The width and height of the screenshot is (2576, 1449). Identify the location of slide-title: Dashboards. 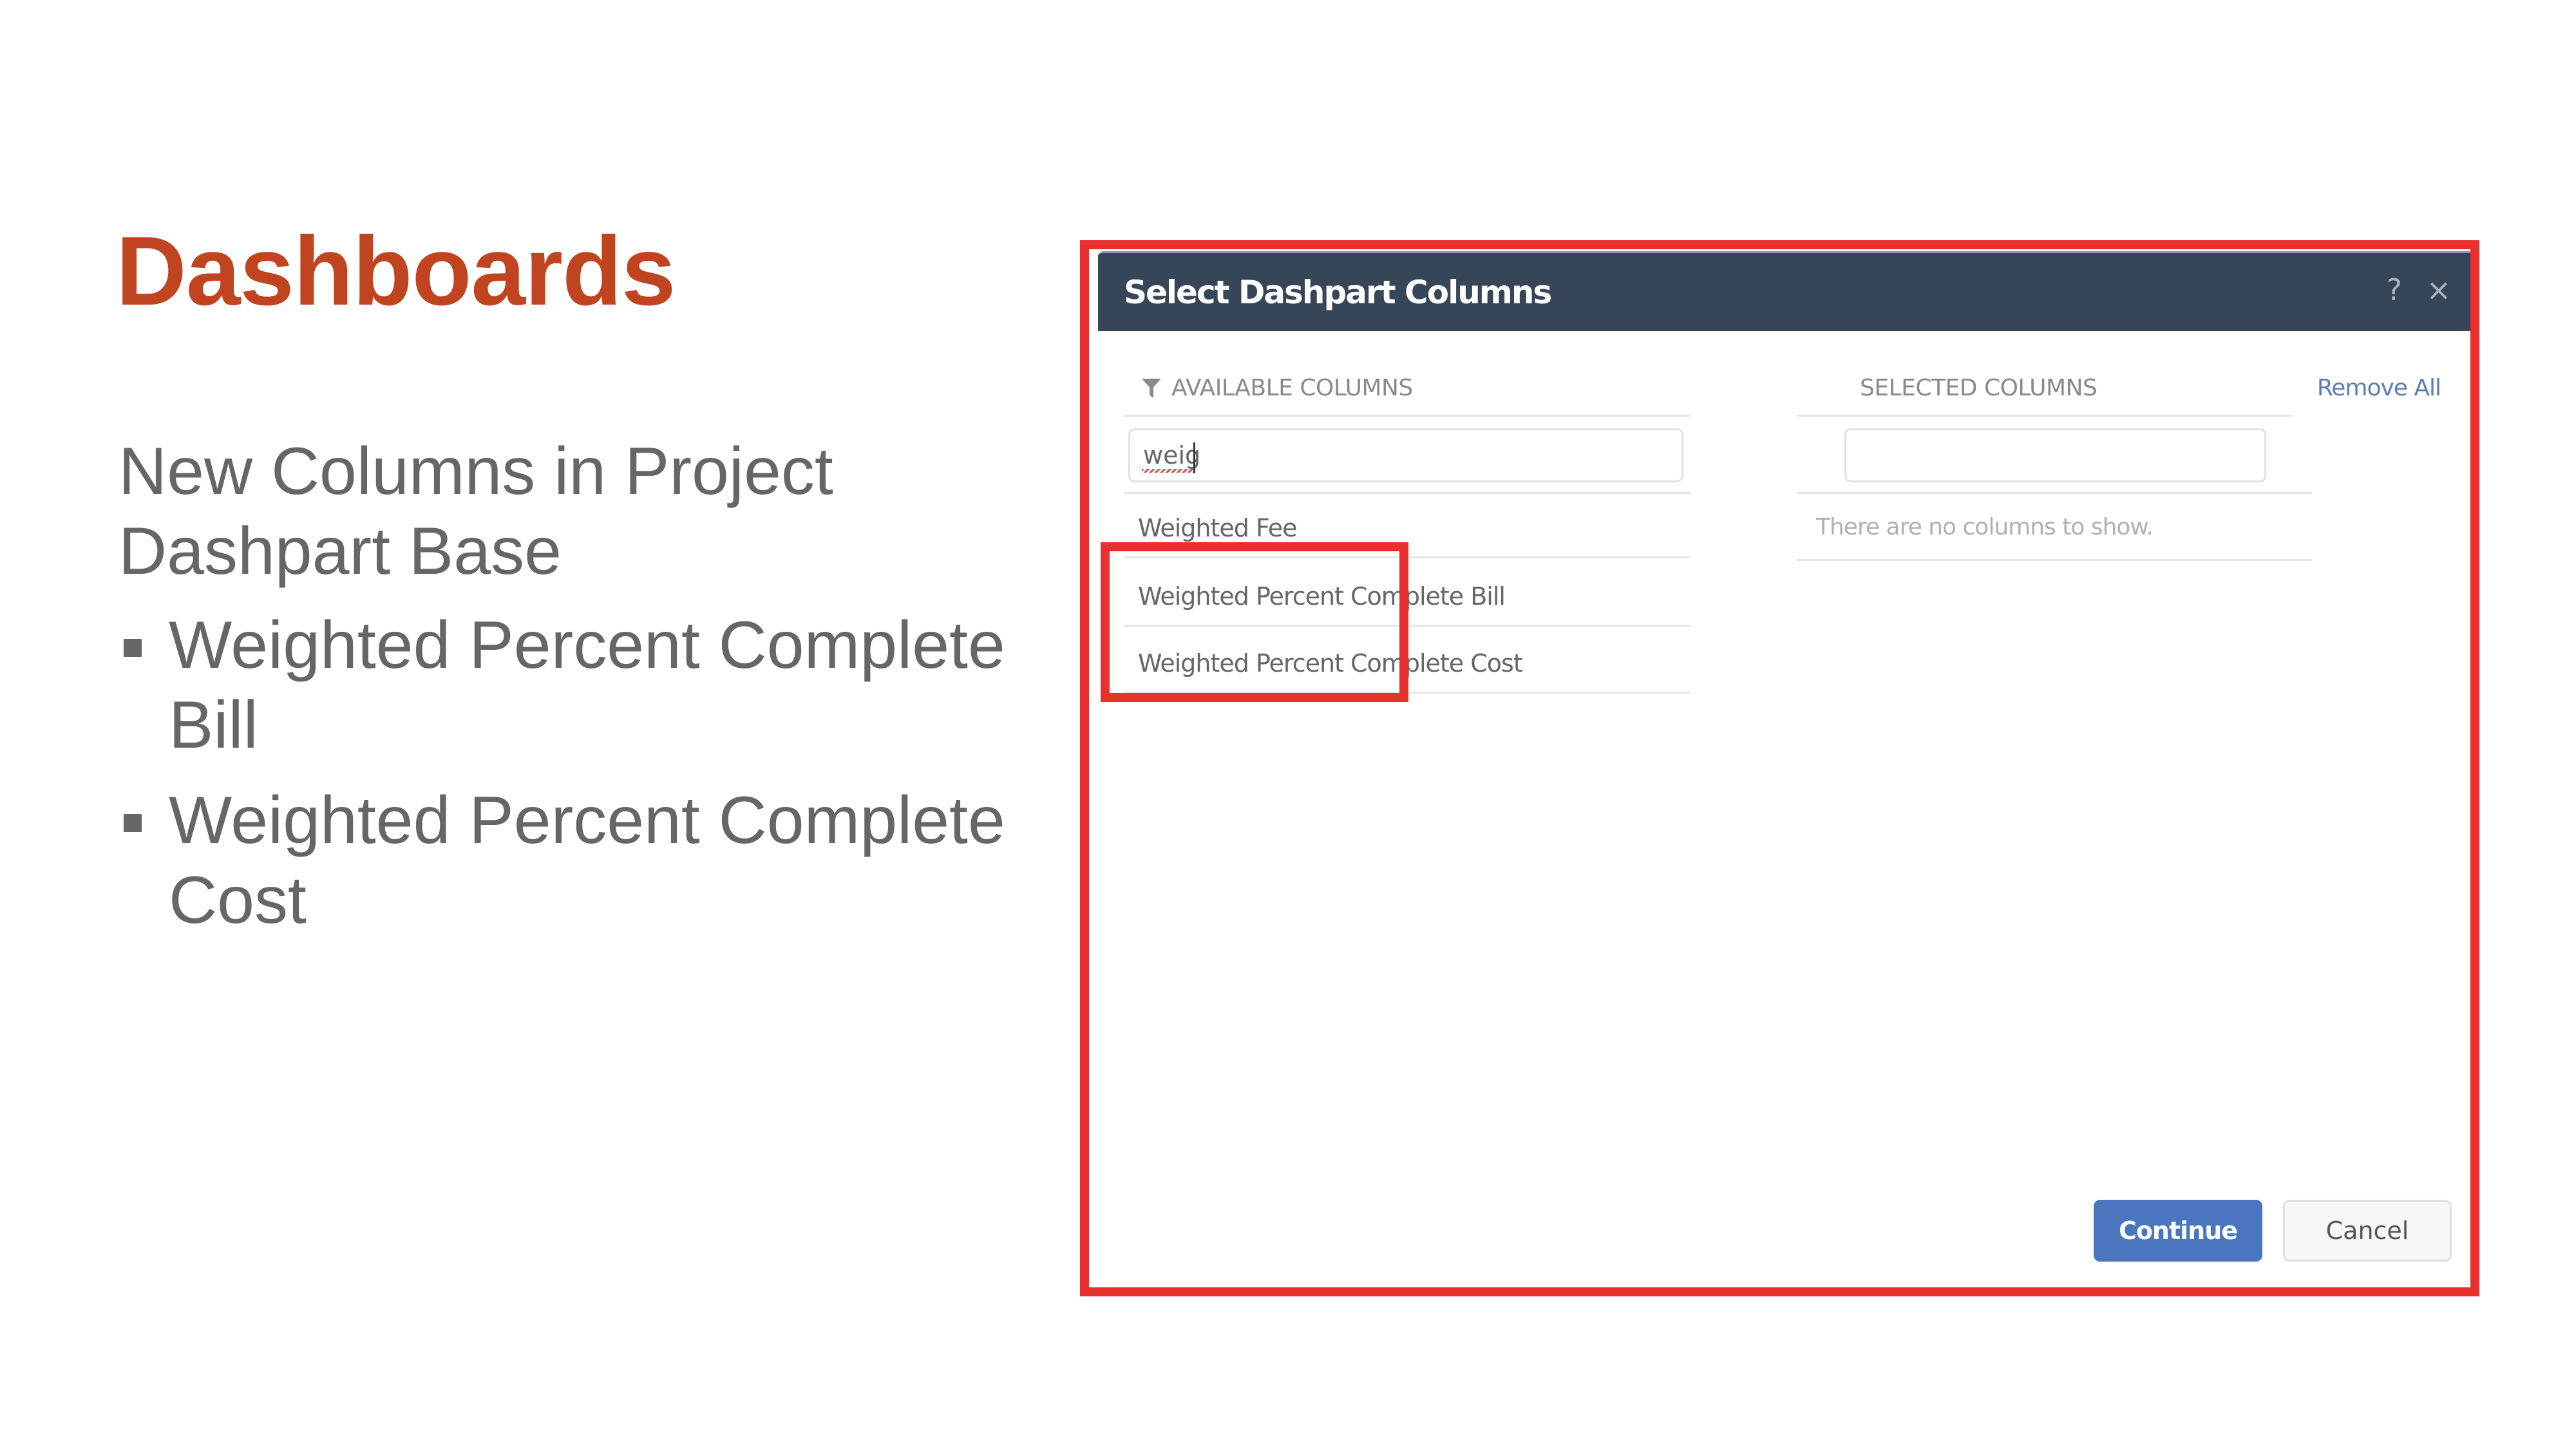
(396, 271).